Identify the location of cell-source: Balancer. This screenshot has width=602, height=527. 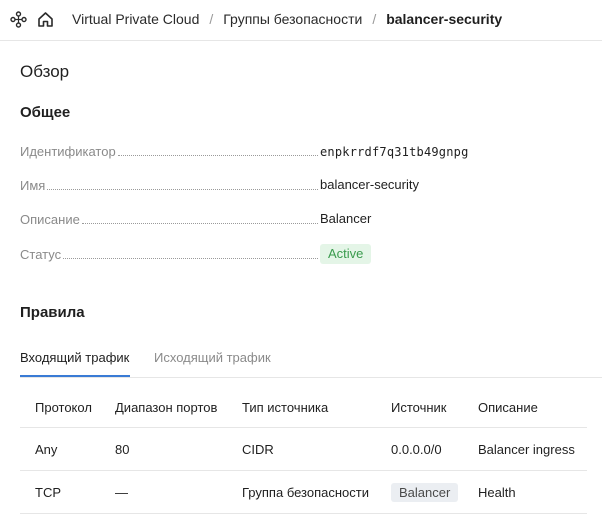
(425, 492).